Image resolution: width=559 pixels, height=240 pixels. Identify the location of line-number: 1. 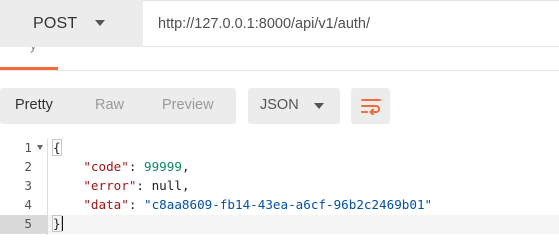
(28, 147).